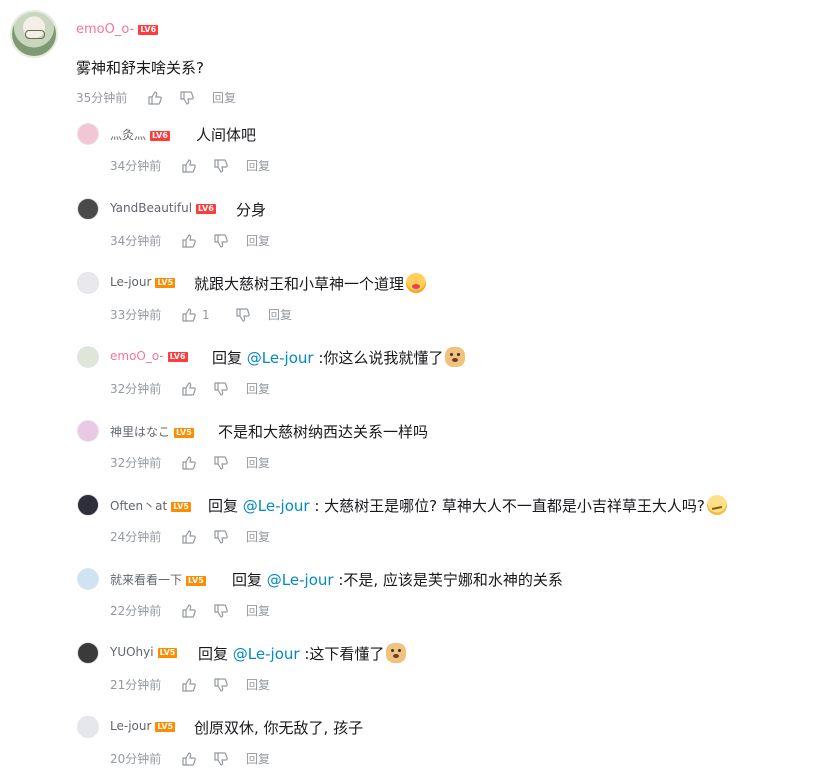 Image resolution: width=829 pixels, height=768 pixels. I want to click on reply-author: YUOhyi LV5, so click(144, 652).